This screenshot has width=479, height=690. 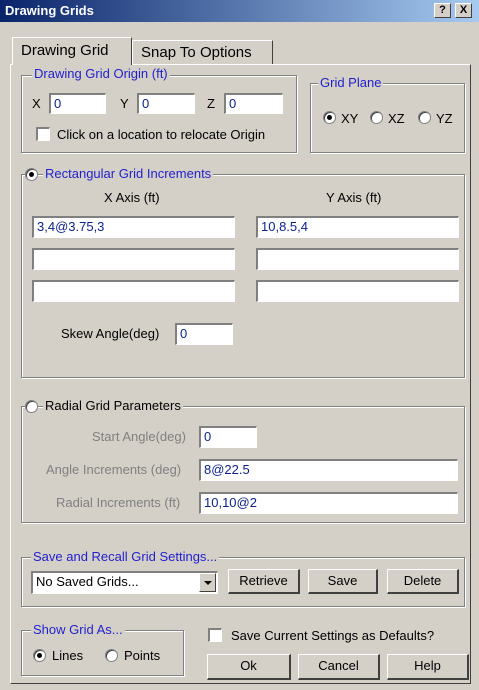 What do you see at coordinates (428, 667) in the screenshot?
I see `help-button: Help` at bounding box center [428, 667].